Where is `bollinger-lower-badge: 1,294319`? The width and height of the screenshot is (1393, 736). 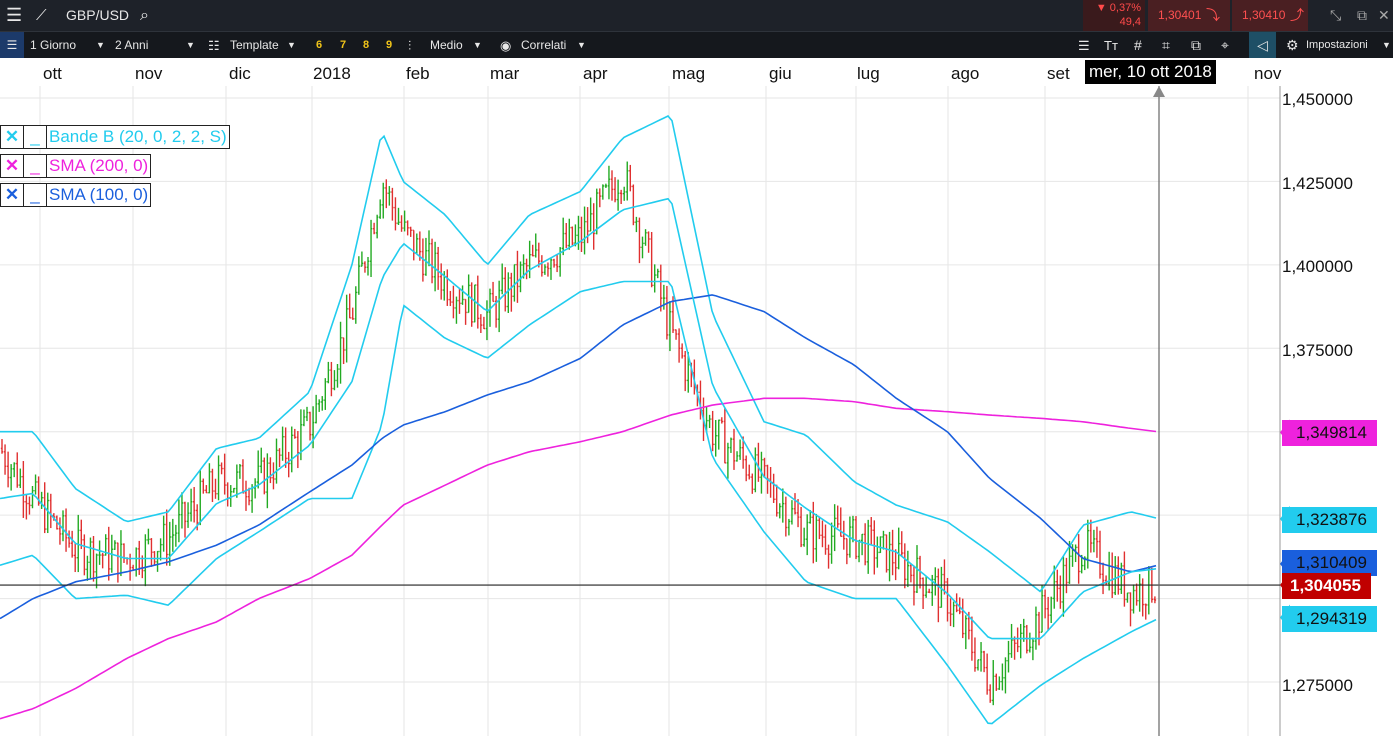
bollinger-lower-badge: 1,294319 is located at coordinates (1329, 619).